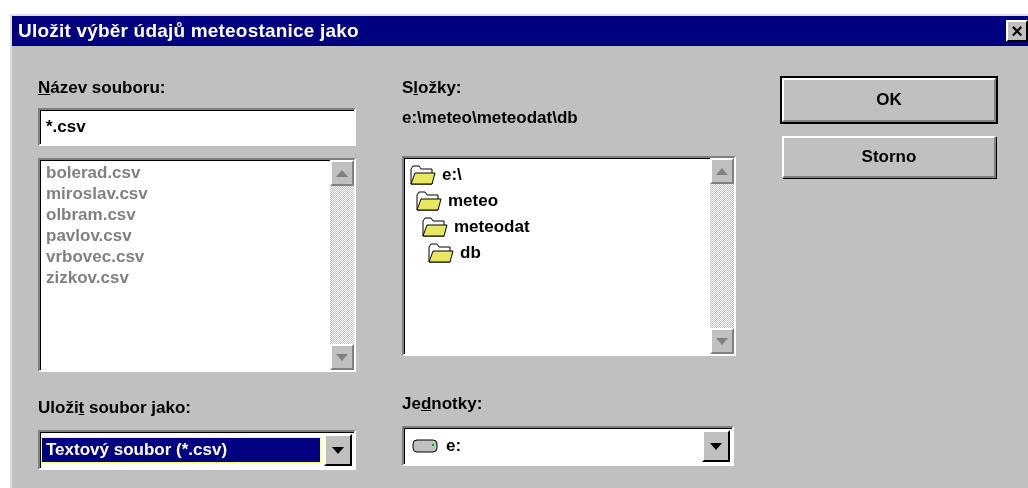 The height and width of the screenshot is (488, 1028). I want to click on save-type-dropdown: Textový soubor (*.csv), so click(197, 450).